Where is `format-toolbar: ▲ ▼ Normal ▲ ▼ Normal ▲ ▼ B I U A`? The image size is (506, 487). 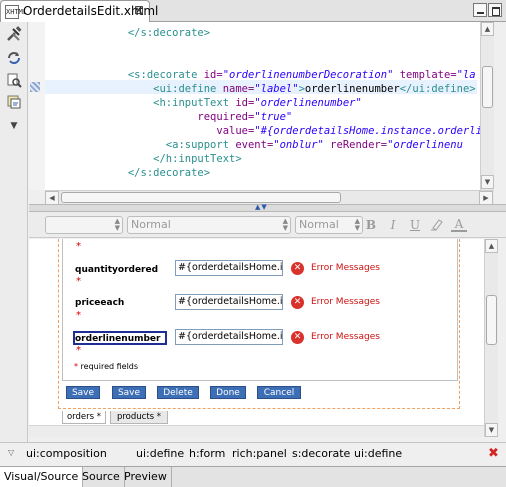 format-toolbar: ▲ ▼ Normal ▲ ▼ Normal ▲ ▼ B I U A is located at coordinates (267, 225).